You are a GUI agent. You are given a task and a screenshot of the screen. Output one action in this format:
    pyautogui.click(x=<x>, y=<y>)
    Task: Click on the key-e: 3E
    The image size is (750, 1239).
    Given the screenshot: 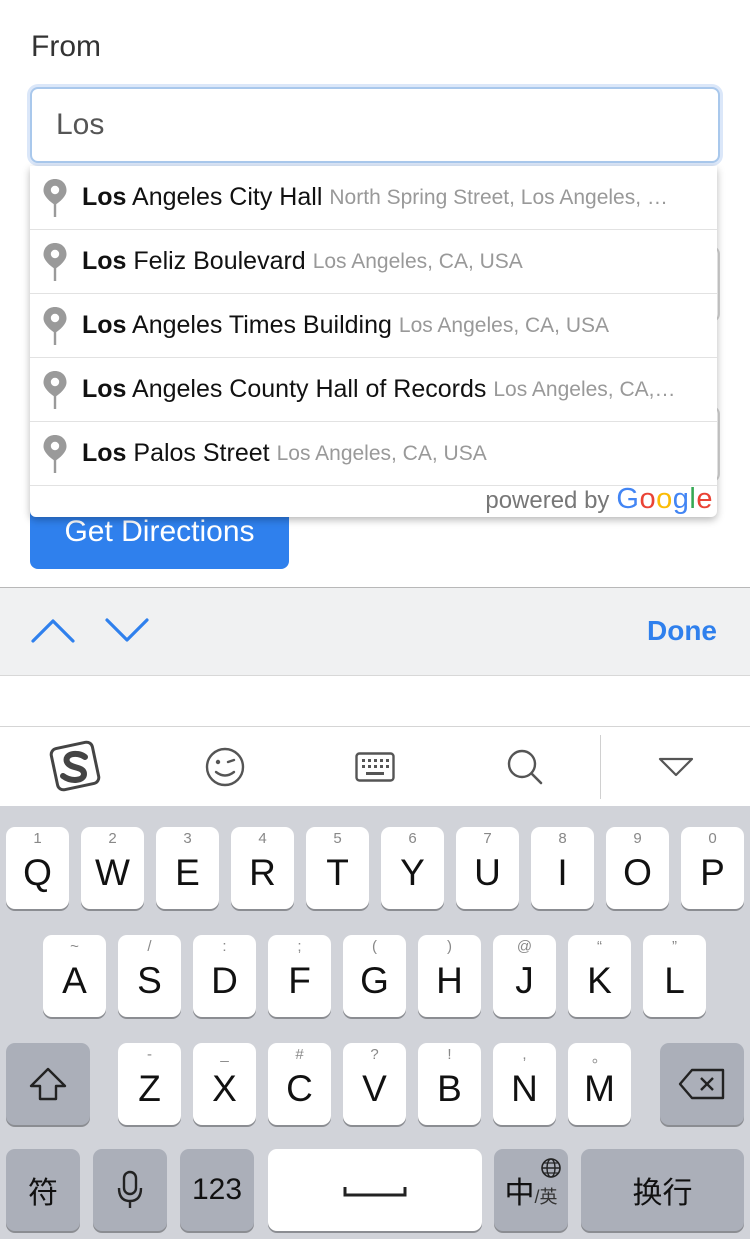 What is the action you would take?
    pyautogui.click(x=187, y=868)
    